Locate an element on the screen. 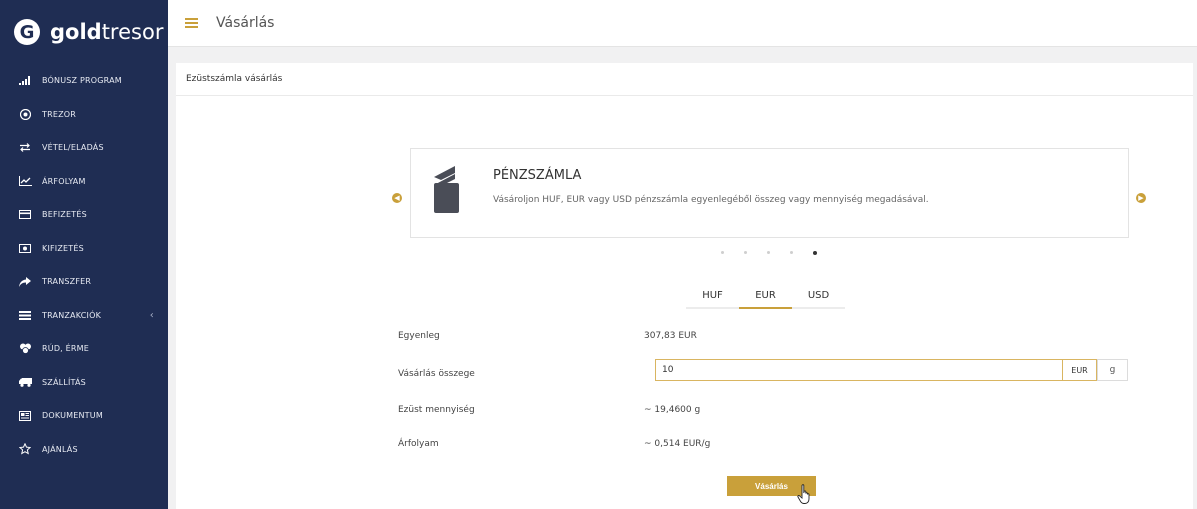  sidebar-item-dokumentum: DOKUMENTUM is located at coordinates (84, 416).